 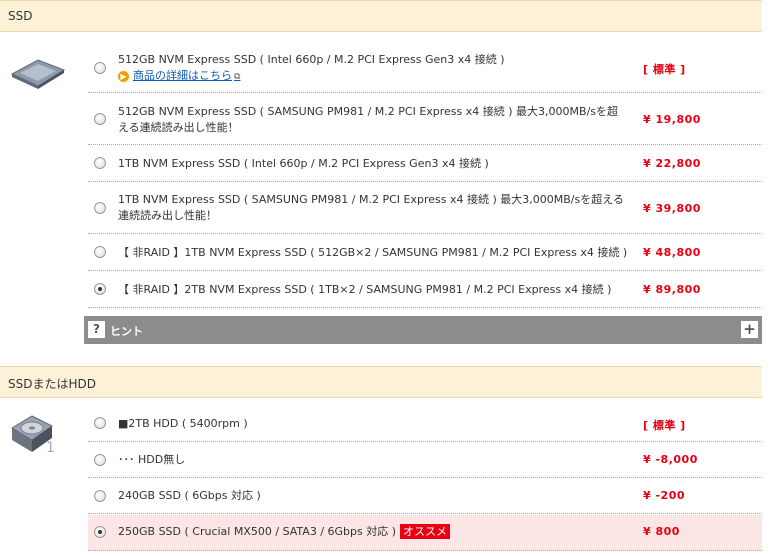 What do you see at coordinates (126, 331) in the screenshot?
I see `hint-label: ヒント` at bounding box center [126, 331].